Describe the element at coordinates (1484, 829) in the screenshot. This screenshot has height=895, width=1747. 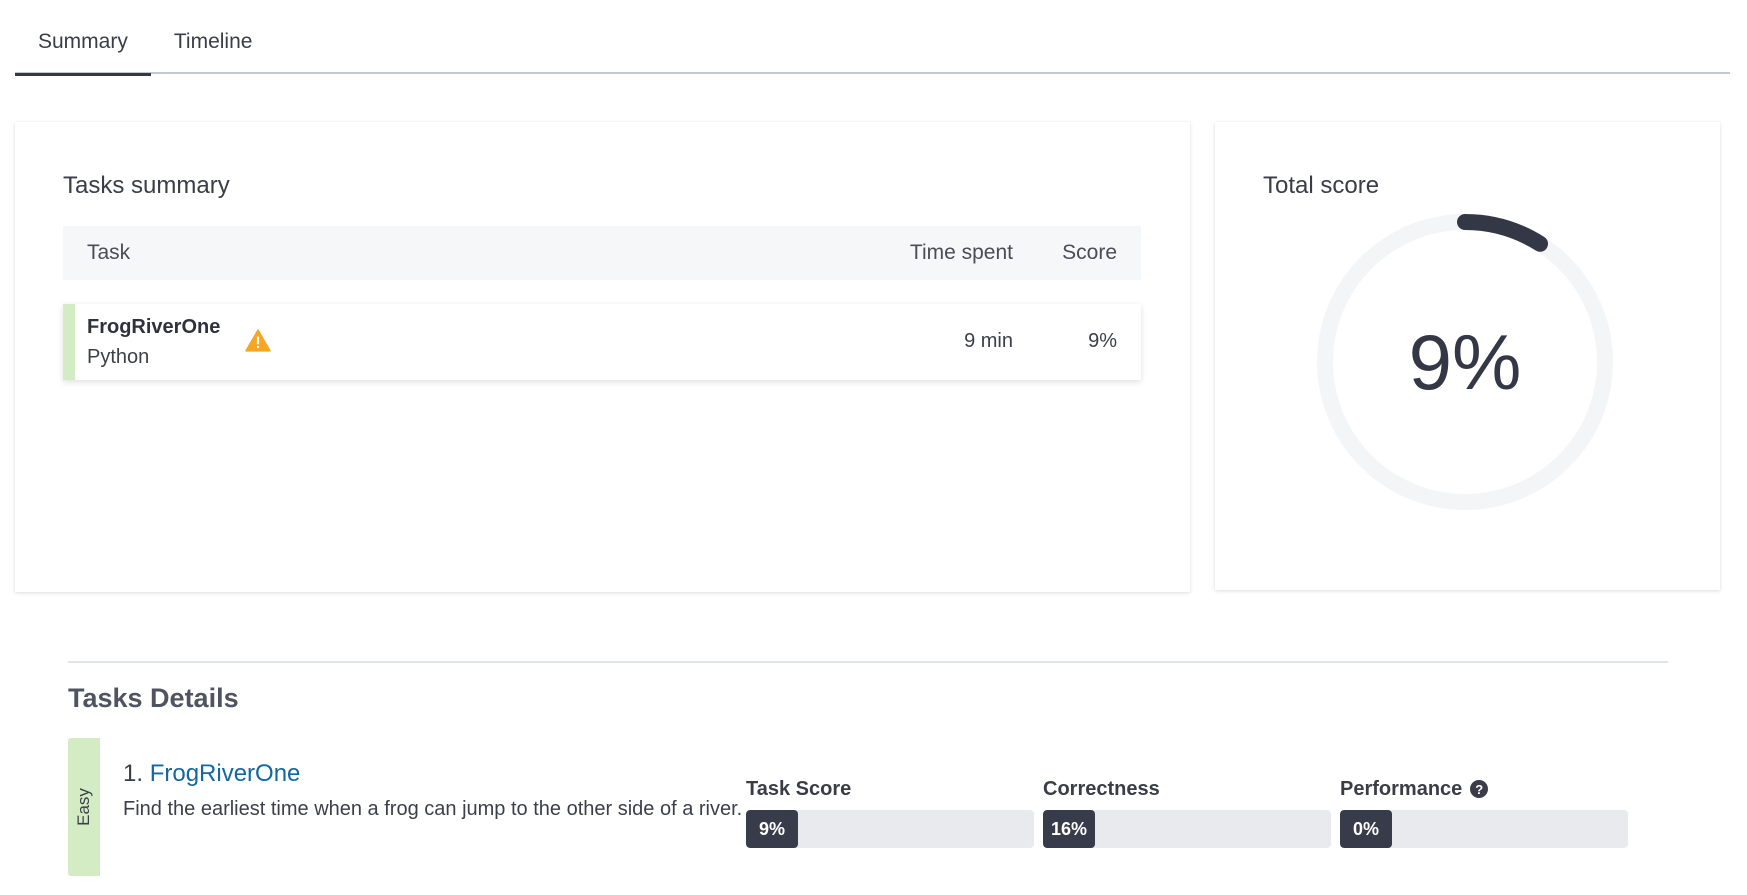
I see `performance-bar: 0%` at that location.